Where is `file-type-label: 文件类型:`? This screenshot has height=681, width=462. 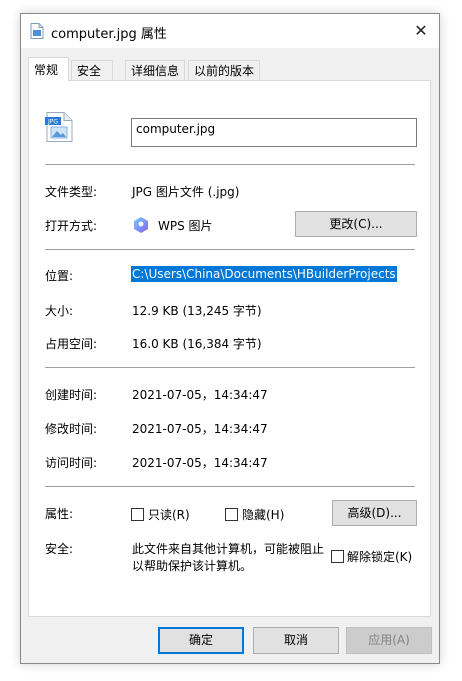
file-type-label: 文件类型: is located at coordinates (71, 192).